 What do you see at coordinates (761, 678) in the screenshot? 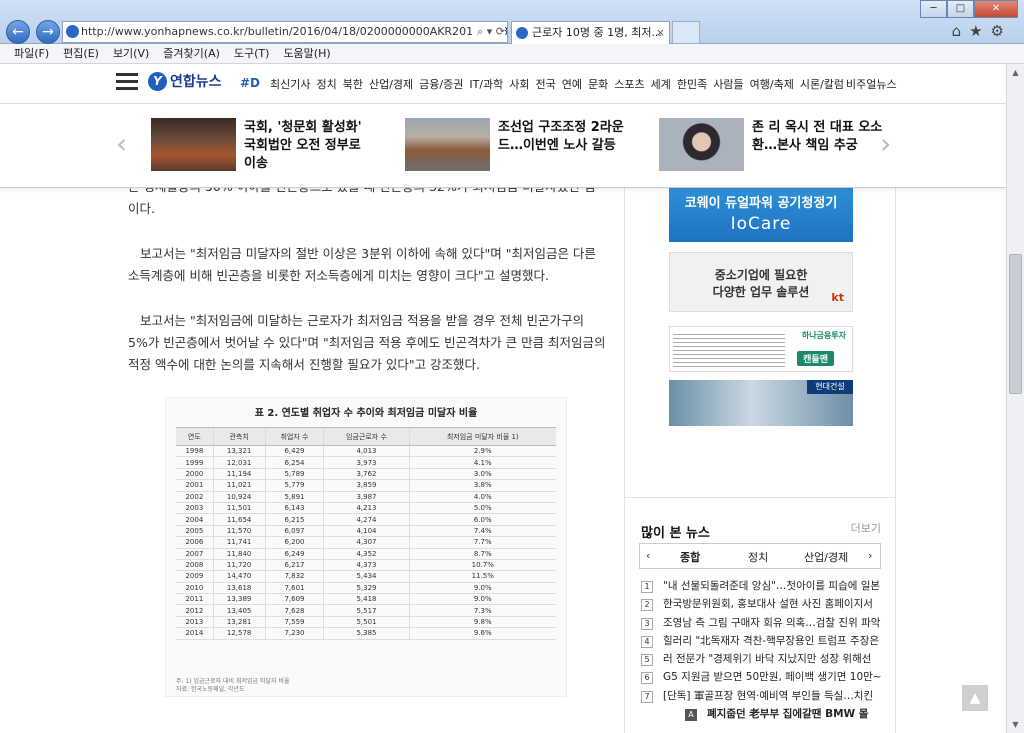
I see `list-item: 6 G5 지원금 받으면 50만원, 페이백 생기면 10만~20` at bounding box center [761, 678].